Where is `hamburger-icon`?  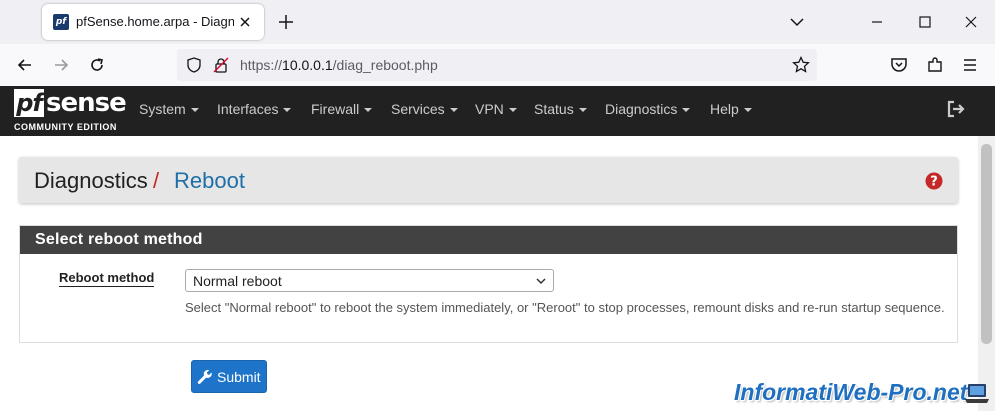
hamburger-icon is located at coordinates (970, 65).